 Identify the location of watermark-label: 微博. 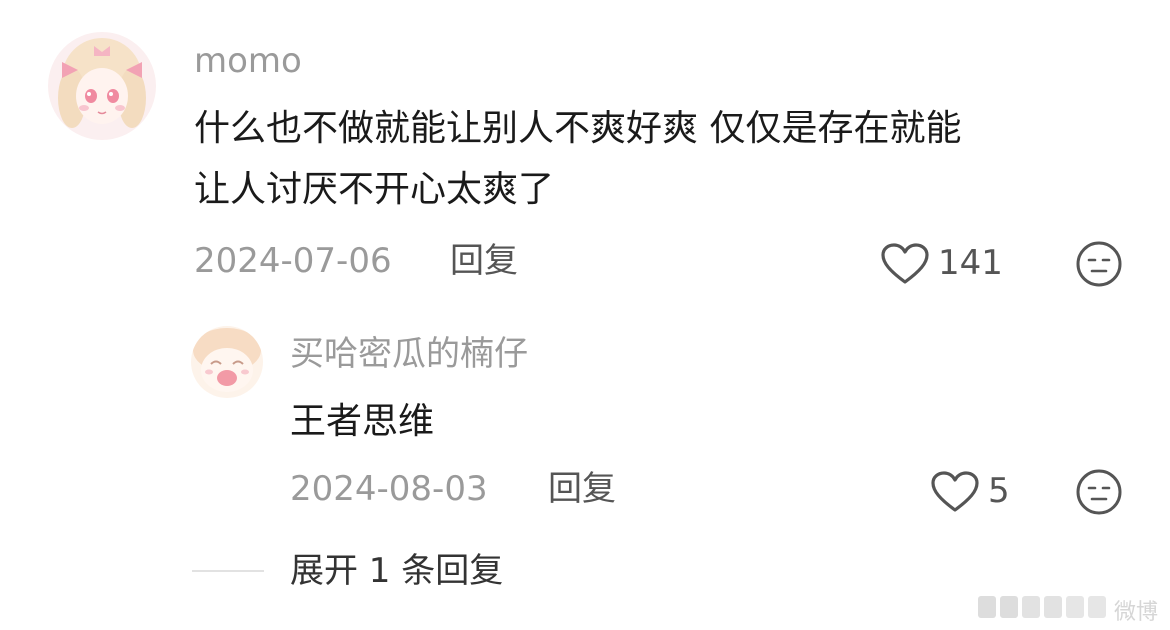
(1136, 612).